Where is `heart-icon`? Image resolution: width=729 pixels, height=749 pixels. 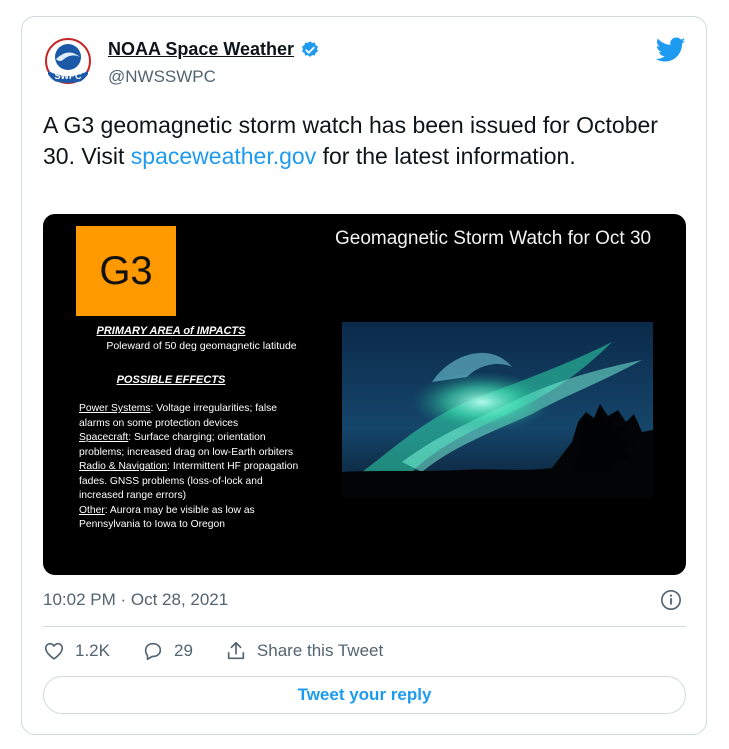 heart-icon is located at coordinates (54, 651).